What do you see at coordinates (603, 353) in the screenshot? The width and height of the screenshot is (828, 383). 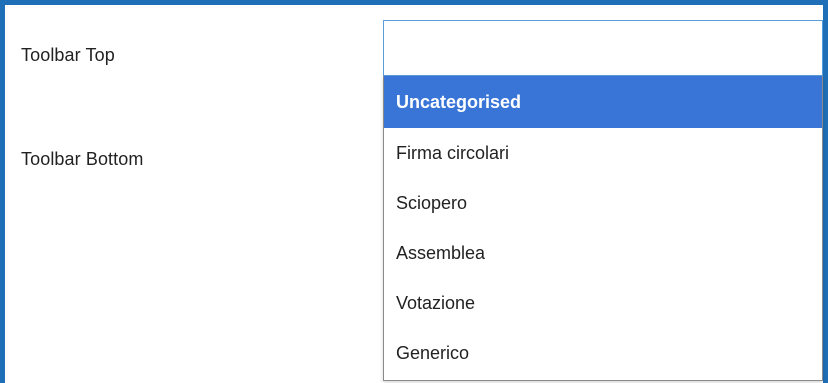 I see `dropdown-option-generico: Generico` at bounding box center [603, 353].